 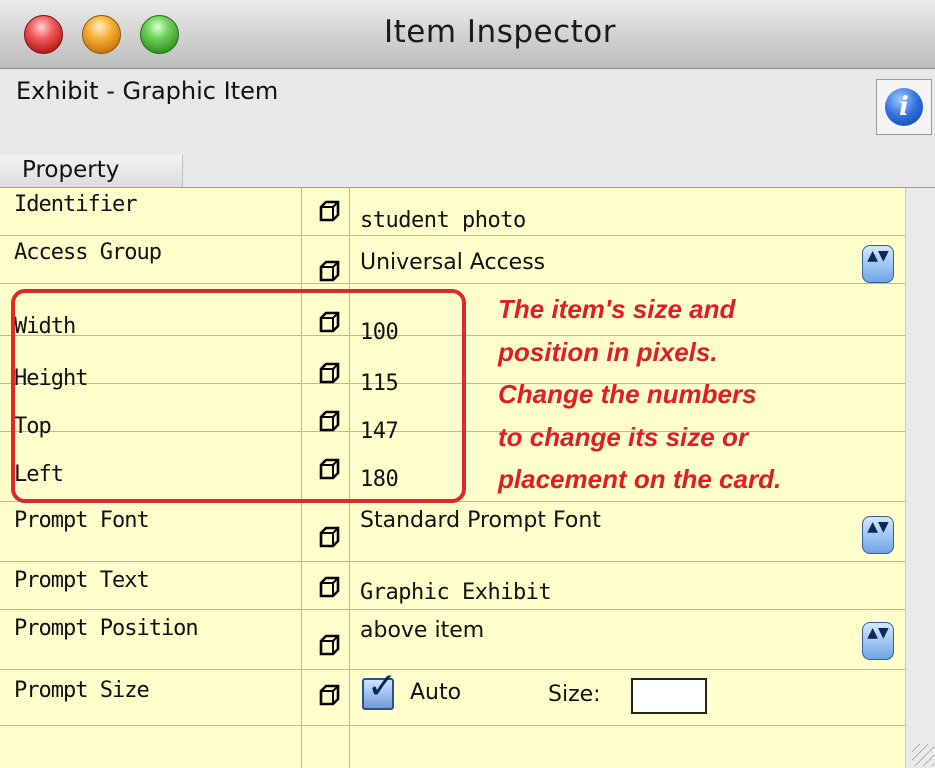 What do you see at coordinates (147, 91) in the screenshot?
I see `item-type-label: Exhibit - Graphic Item` at bounding box center [147, 91].